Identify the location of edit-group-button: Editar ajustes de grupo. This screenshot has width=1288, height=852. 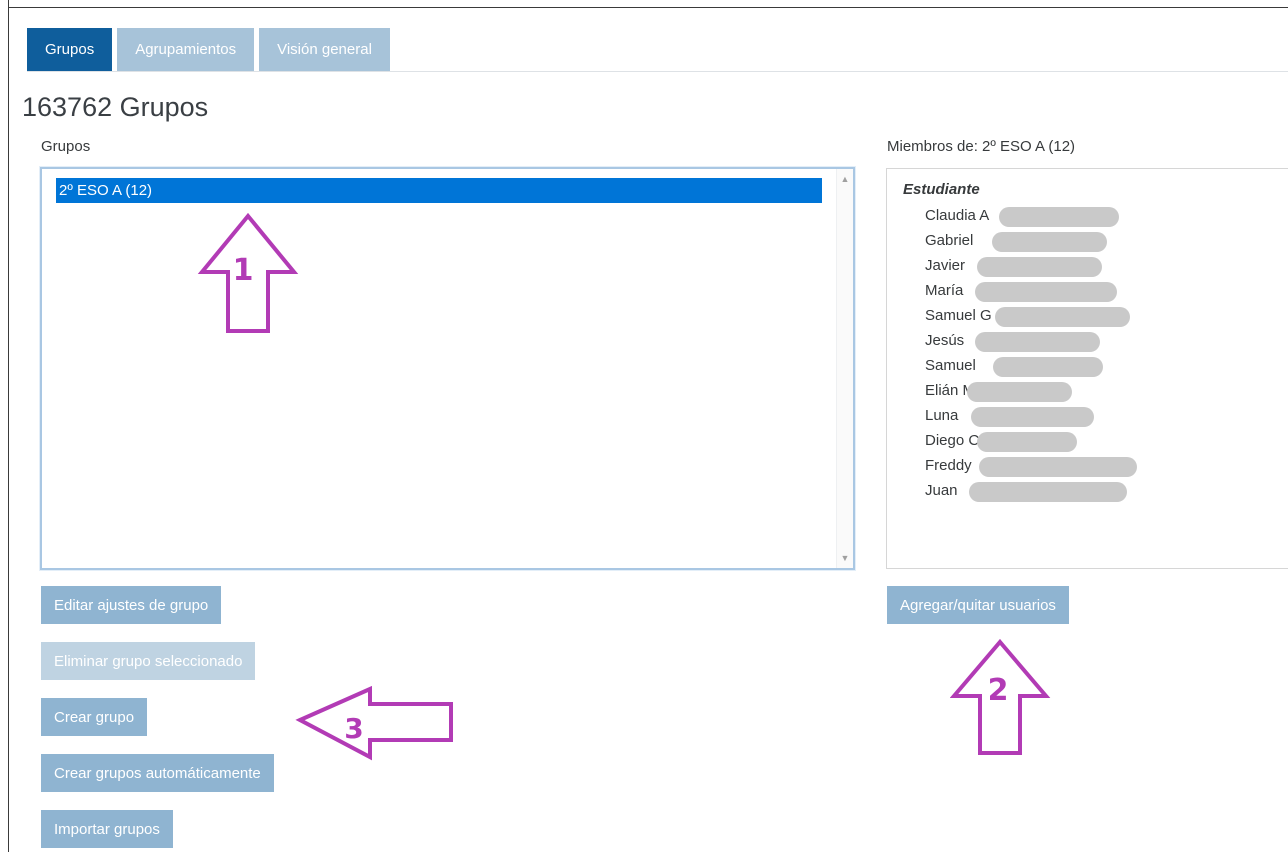
(131, 605).